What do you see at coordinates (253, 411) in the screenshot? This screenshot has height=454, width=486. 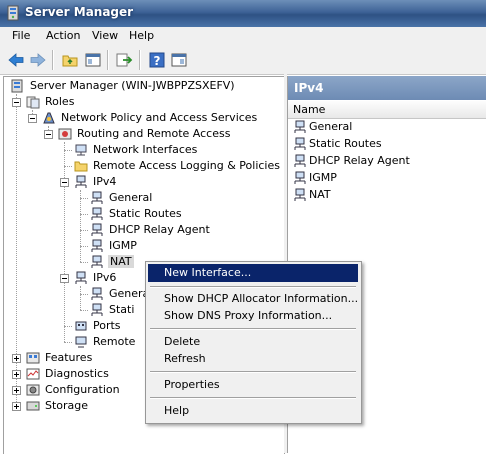 I see `menu-item-help: Help` at bounding box center [253, 411].